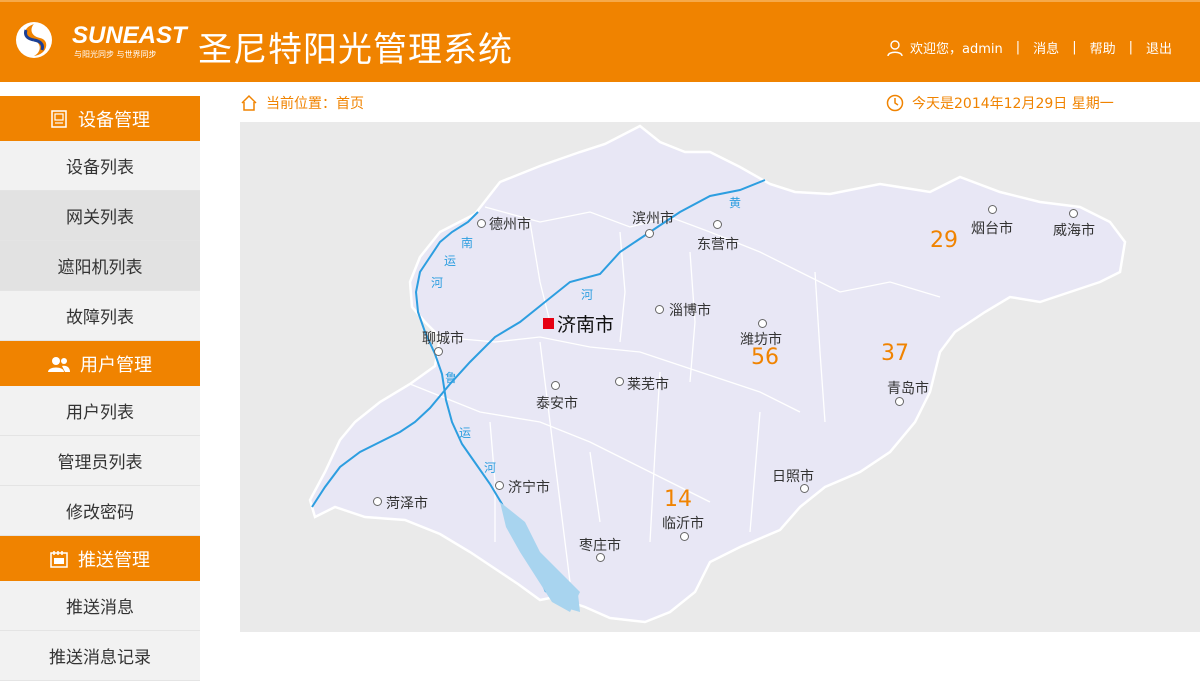 Image resolution: width=1200 pixels, height=700 pixels. I want to click on device-count-badge: 14, so click(678, 499).